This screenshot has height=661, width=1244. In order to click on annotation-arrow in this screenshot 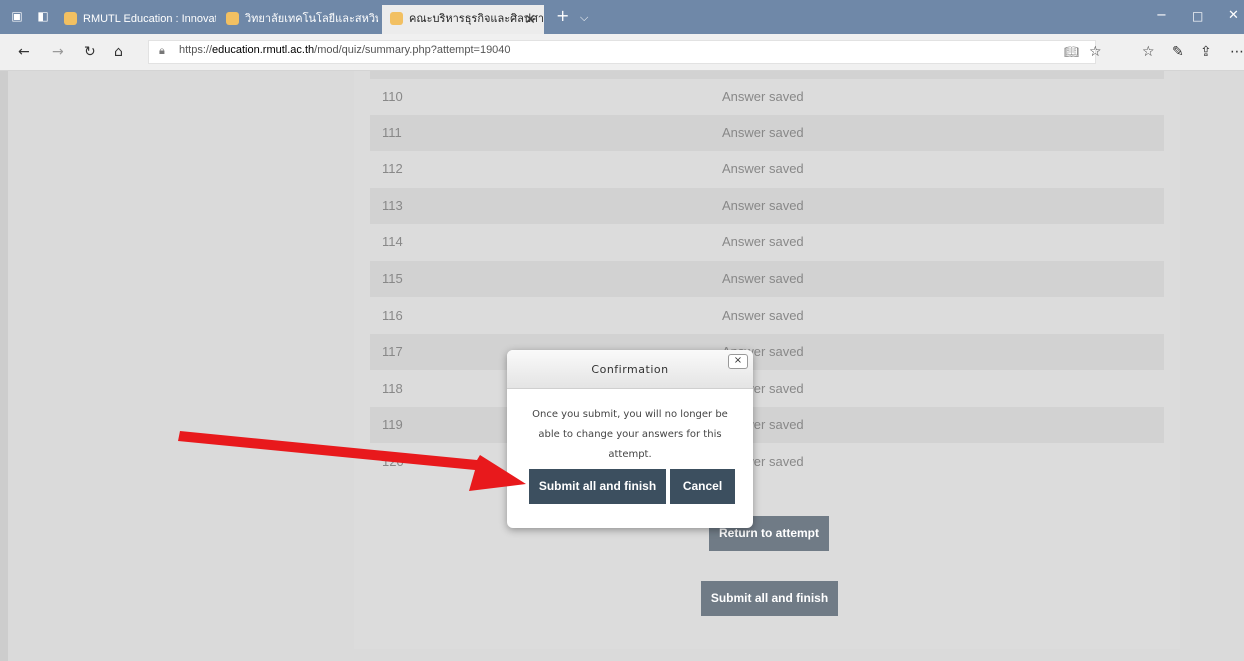, I will do `click(352, 461)`.